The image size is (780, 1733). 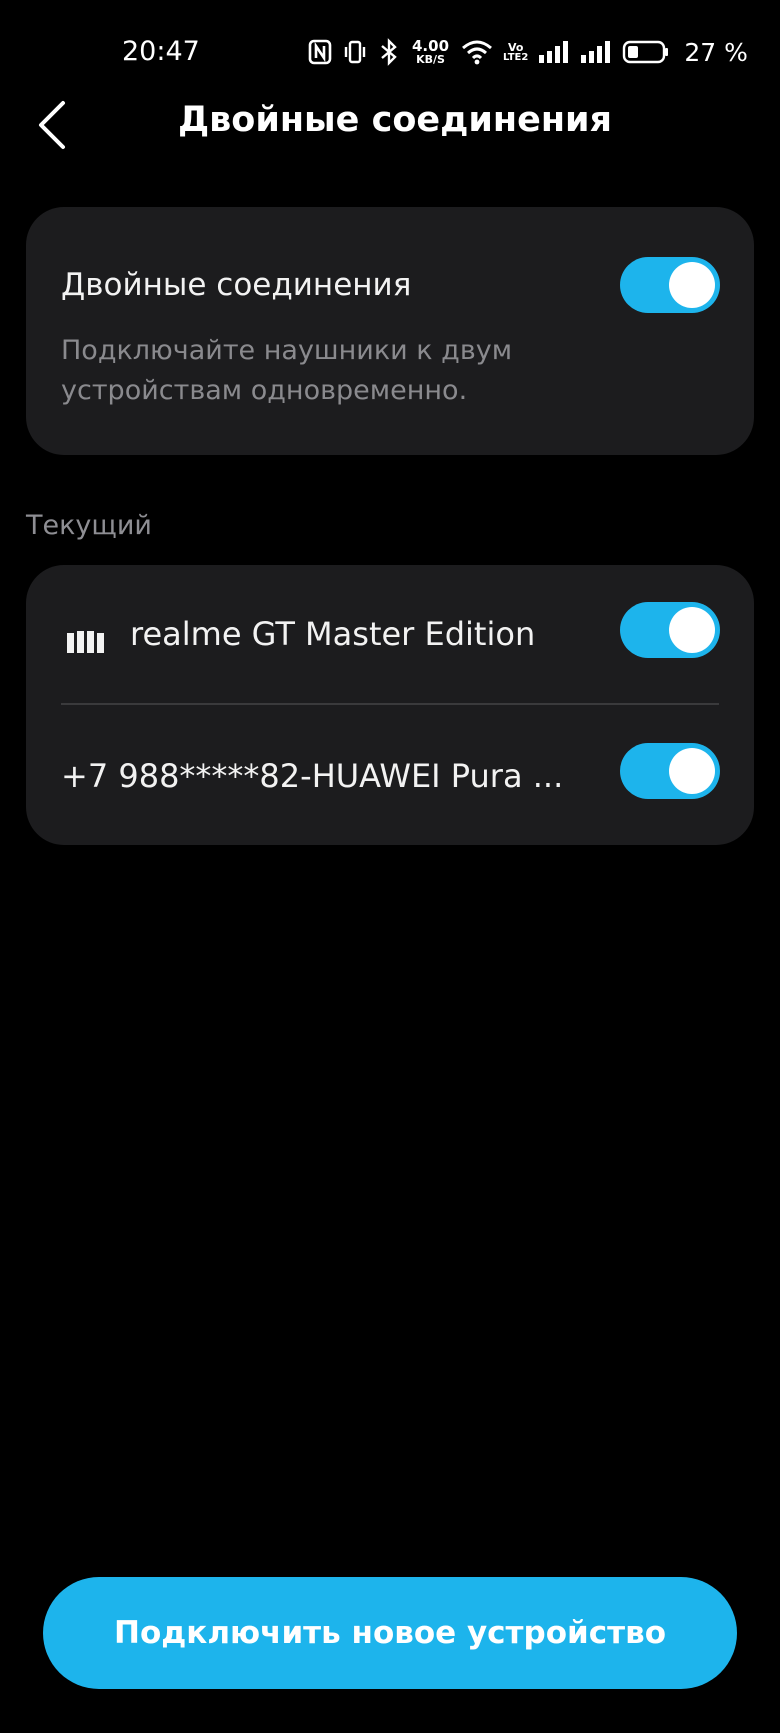 What do you see at coordinates (161, 51) in the screenshot?
I see `status-time: 20:47` at bounding box center [161, 51].